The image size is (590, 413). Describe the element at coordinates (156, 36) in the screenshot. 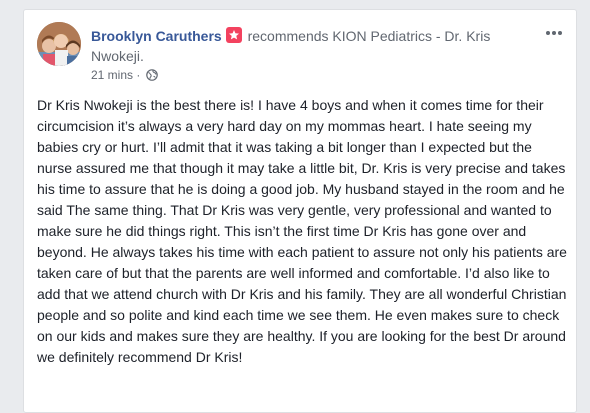

I see `author-name-link: Brooklyn Caruthers` at that location.